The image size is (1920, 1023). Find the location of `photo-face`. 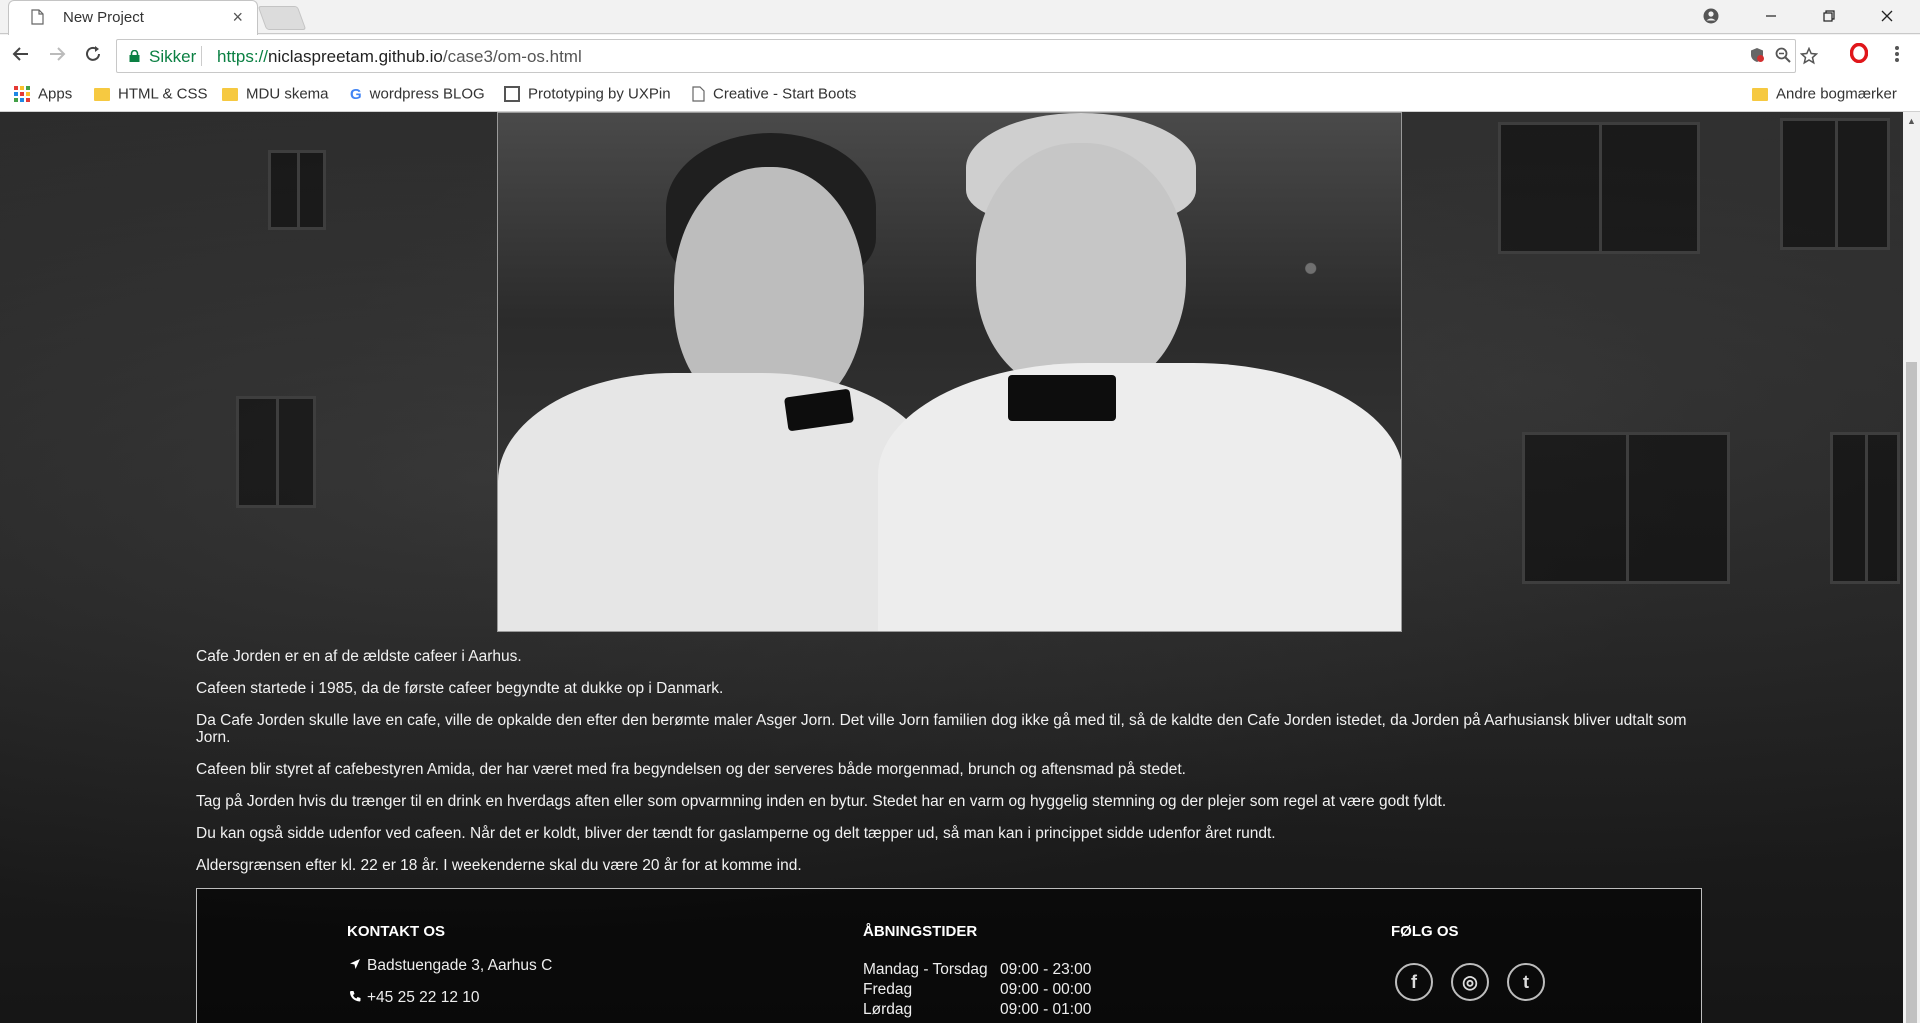

photo-face is located at coordinates (1081, 268).